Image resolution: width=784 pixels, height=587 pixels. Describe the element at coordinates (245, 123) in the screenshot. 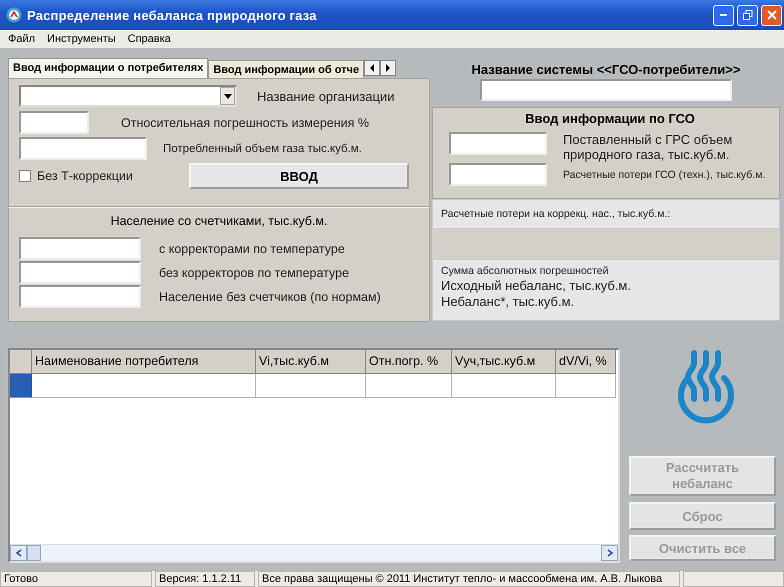

I see `field-label: Относительная погрешность измерения %` at that location.